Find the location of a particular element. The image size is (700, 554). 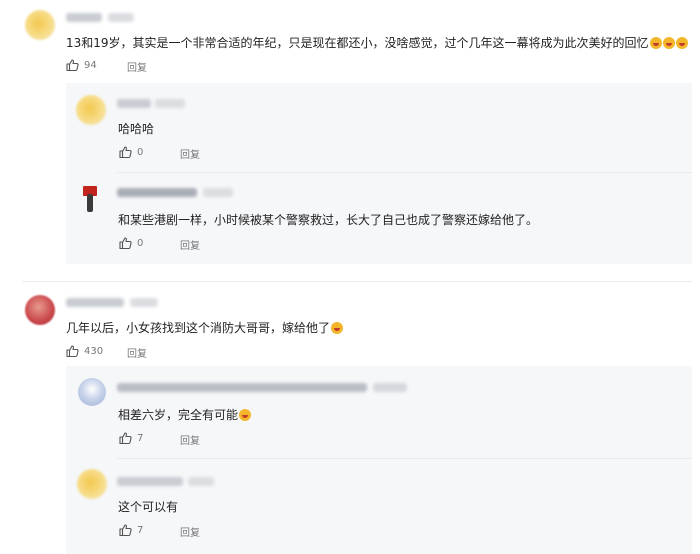

like-count: 430 is located at coordinates (94, 351).